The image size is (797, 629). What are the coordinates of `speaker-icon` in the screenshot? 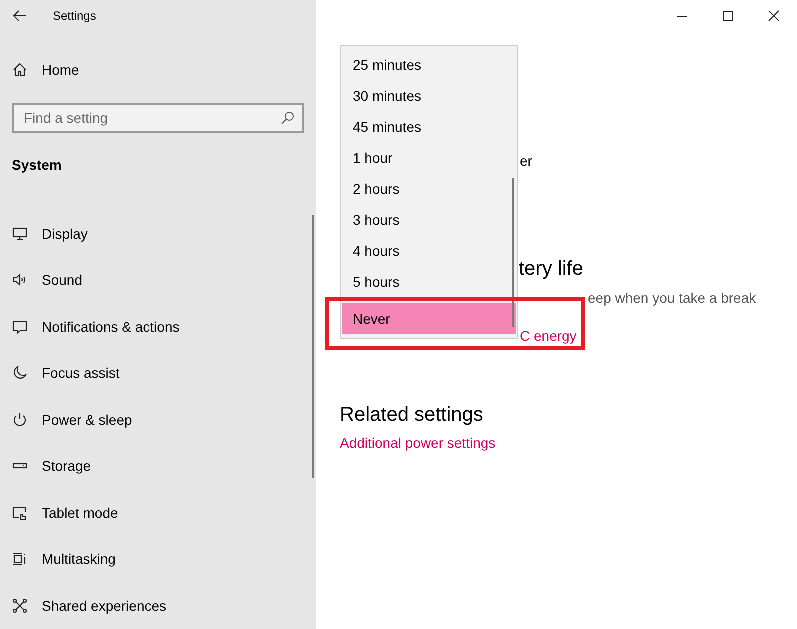 It's located at (20, 280).